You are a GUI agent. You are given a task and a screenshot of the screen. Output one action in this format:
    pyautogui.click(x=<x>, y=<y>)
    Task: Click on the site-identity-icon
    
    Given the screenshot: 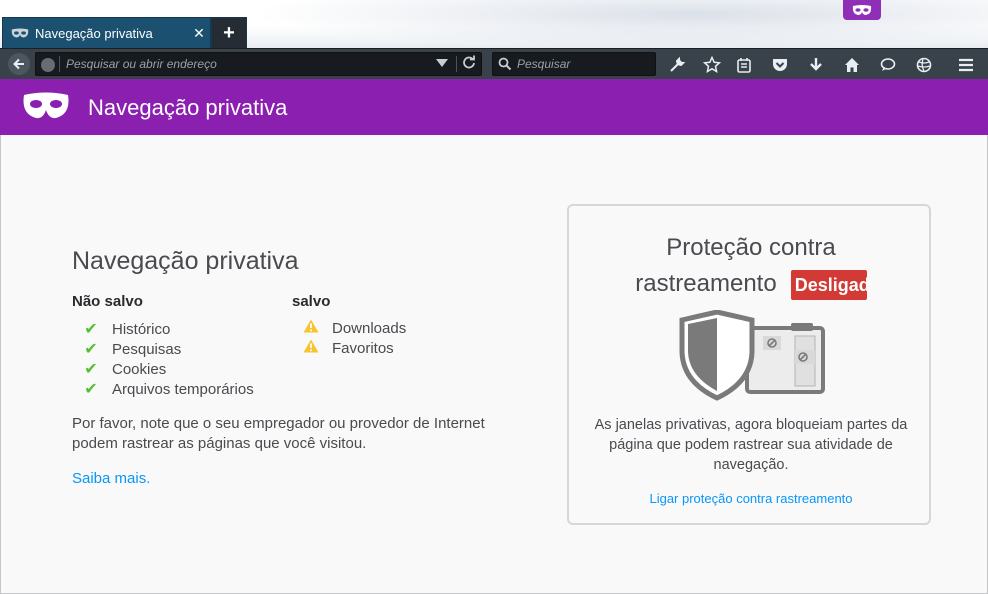 What is the action you would take?
    pyautogui.click(x=48, y=65)
    